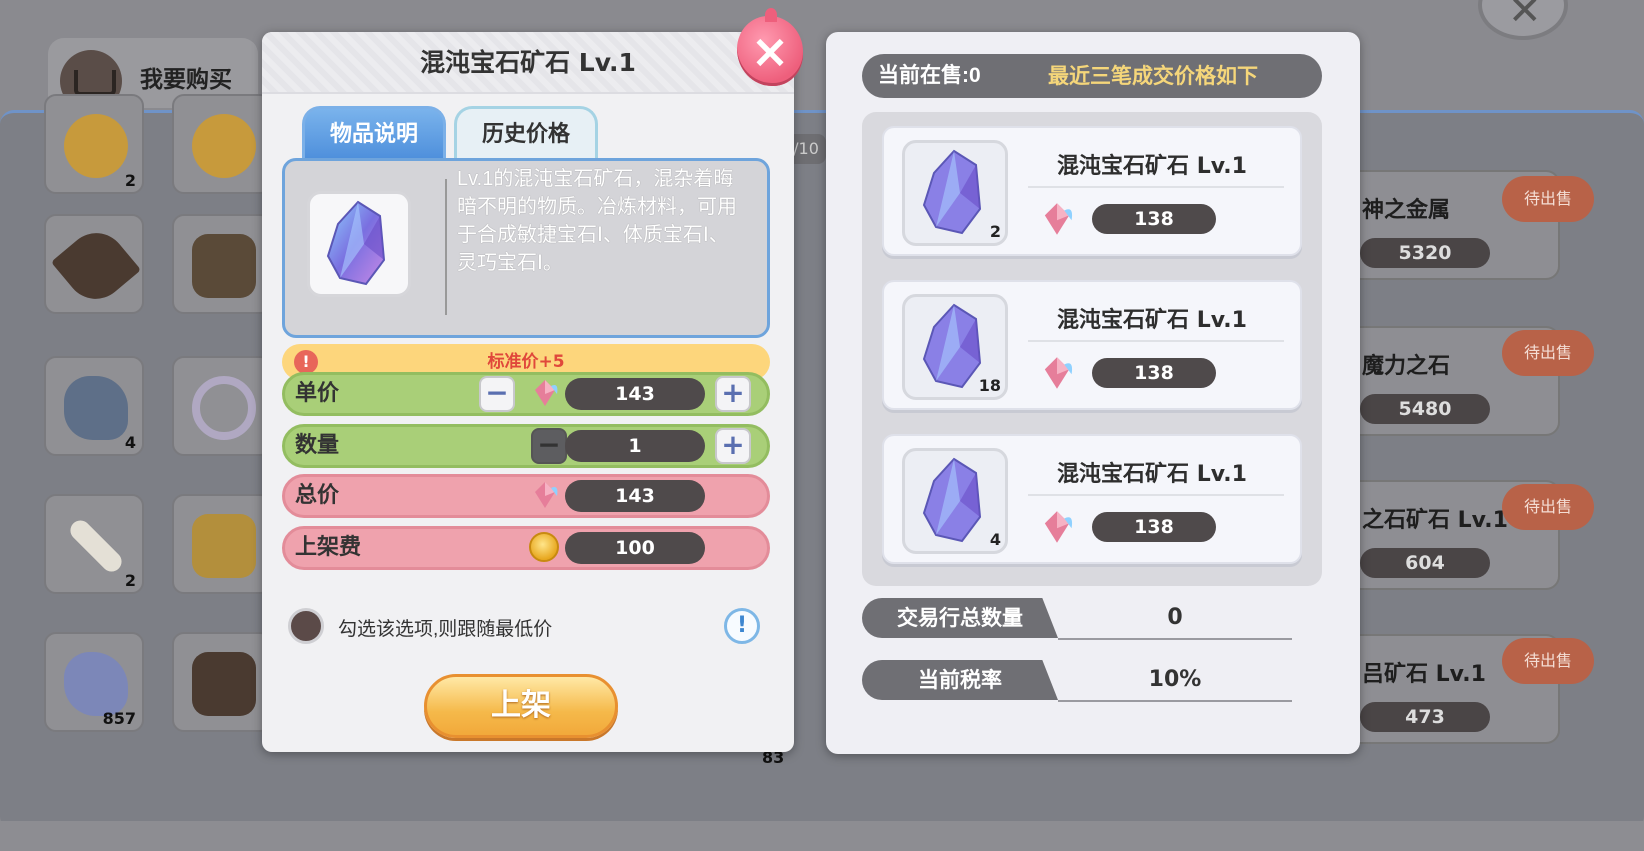 The width and height of the screenshot is (1644, 851). Describe the element at coordinates (130, 442) in the screenshot. I see `inventory-count: 4` at that location.